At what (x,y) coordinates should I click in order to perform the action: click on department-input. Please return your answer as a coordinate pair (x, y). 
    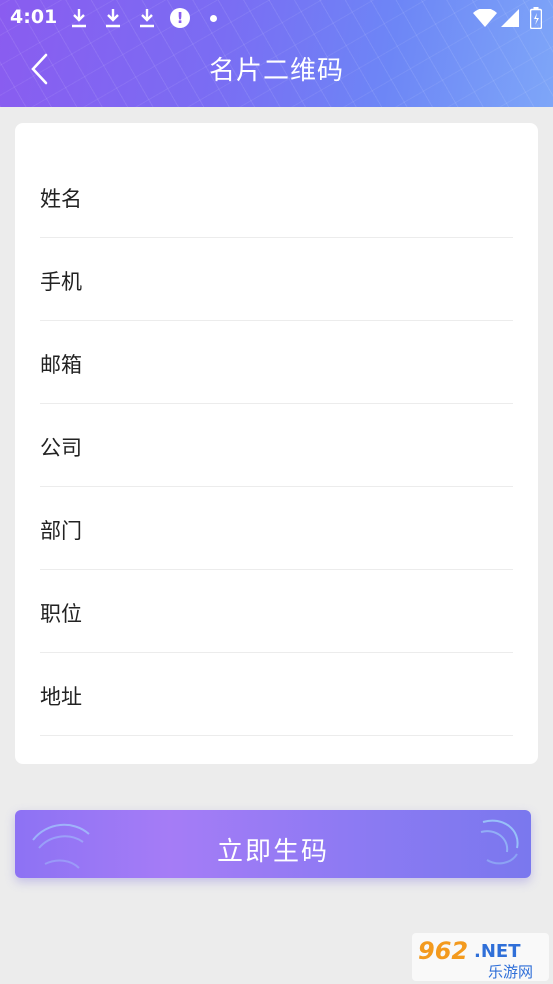
    Looking at the image, I should click on (316, 527).